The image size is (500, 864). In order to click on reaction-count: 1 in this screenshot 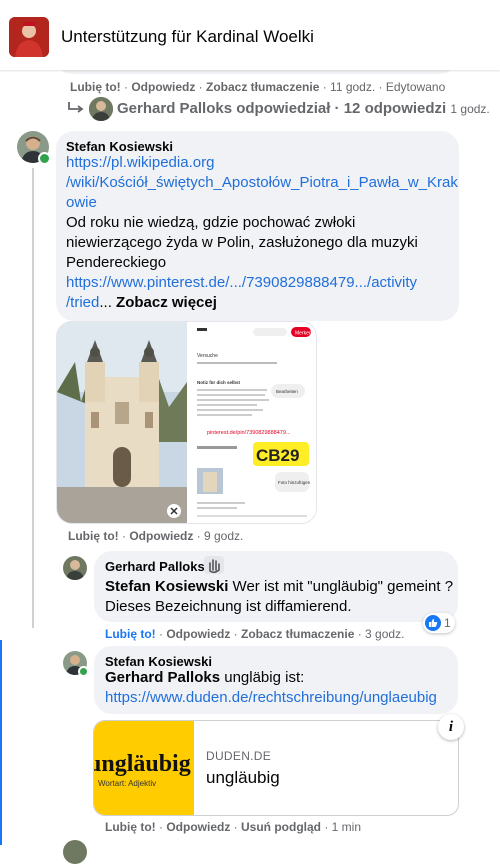, I will do `click(439, 623)`.